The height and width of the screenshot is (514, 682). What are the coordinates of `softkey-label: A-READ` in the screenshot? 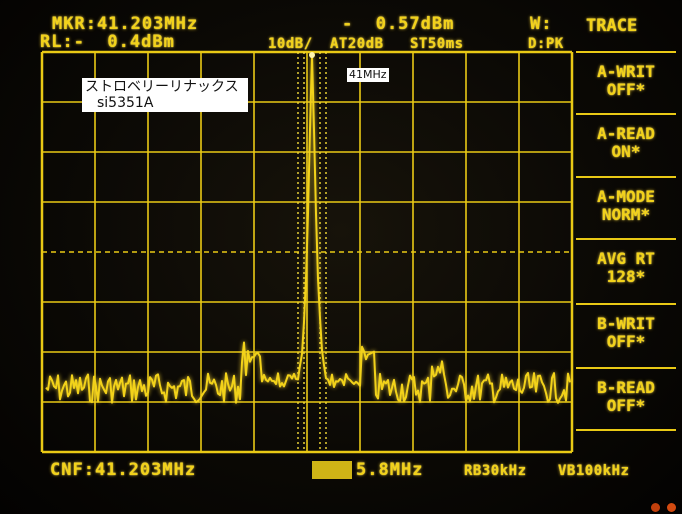 It's located at (626, 133).